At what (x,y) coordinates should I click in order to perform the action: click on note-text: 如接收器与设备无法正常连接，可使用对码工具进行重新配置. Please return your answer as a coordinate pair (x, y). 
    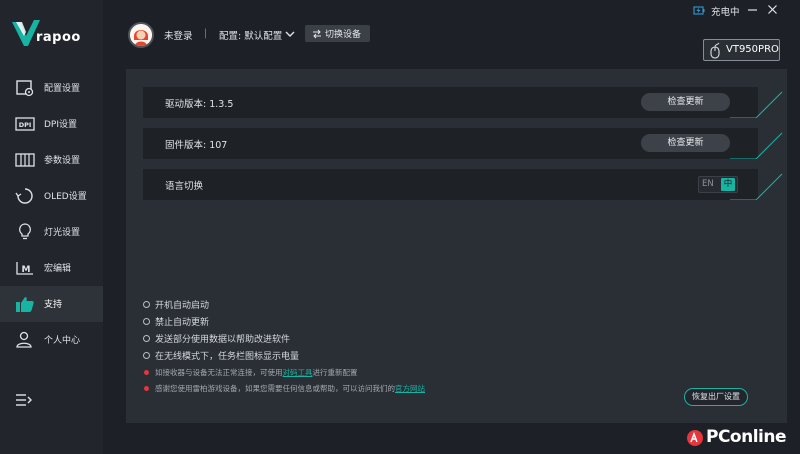
    Looking at the image, I should click on (256, 372).